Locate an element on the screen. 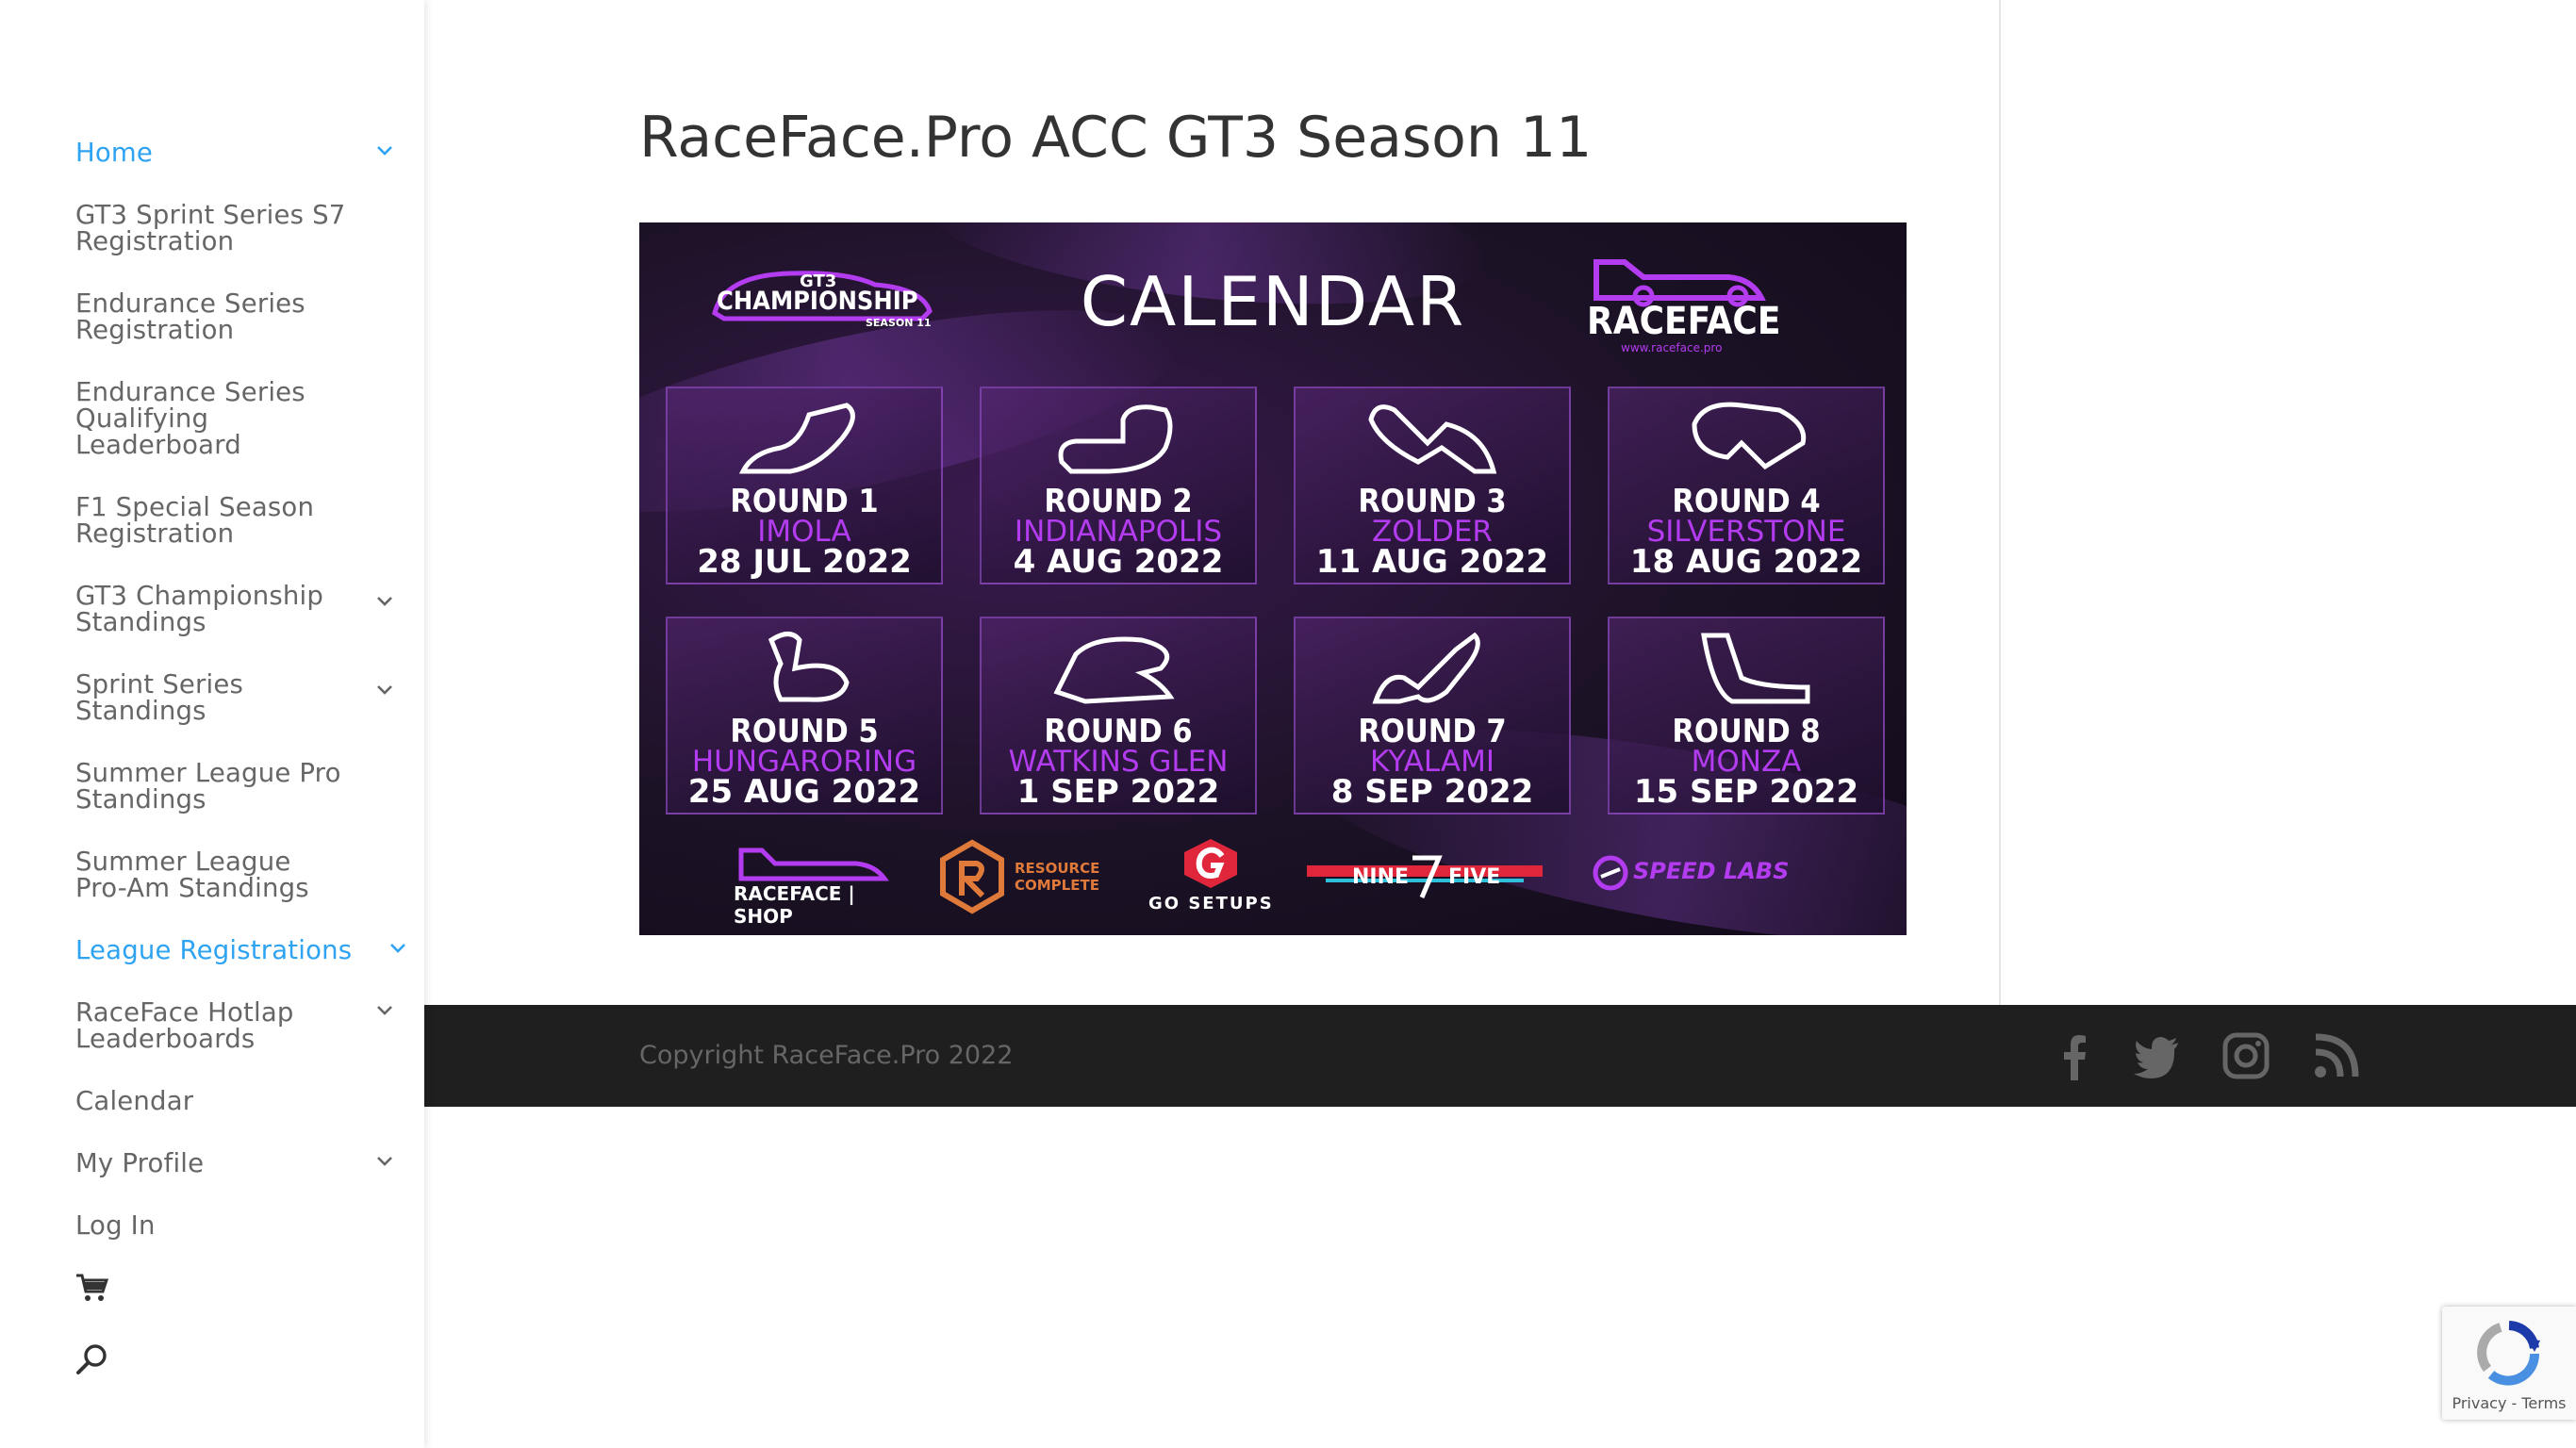 Image resolution: width=2576 pixels, height=1448 pixels. raceface-logo: RACEFACE www.raceface.pro is located at coordinates (1683, 302).